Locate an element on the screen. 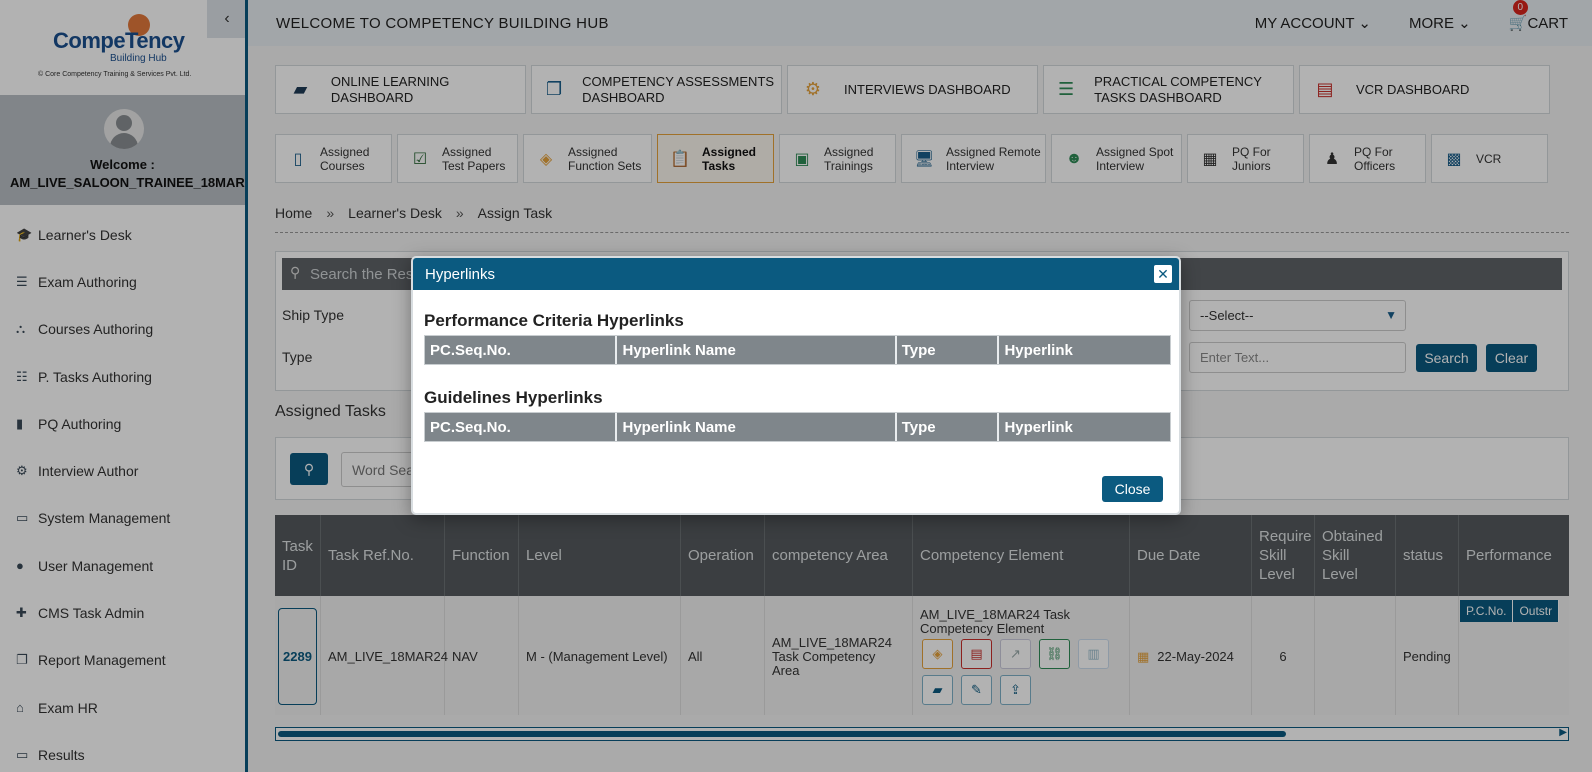  performance-criteria-table: PC.Seq.No. Hyperlink Name Type Hyperlink is located at coordinates (797, 350).